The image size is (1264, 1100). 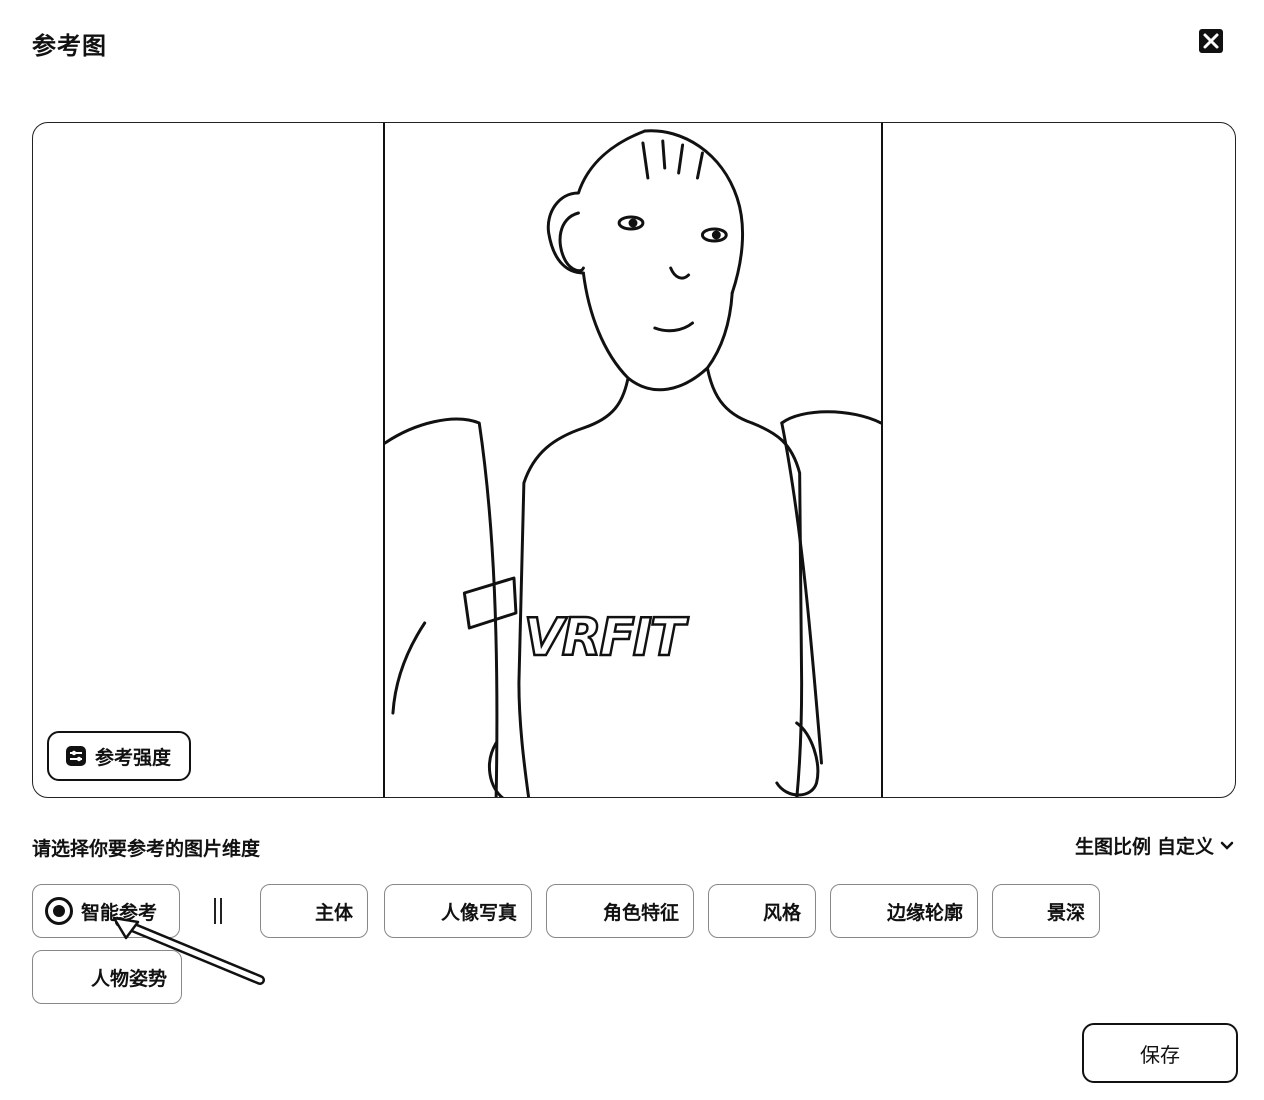 What do you see at coordinates (606, 638) in the screenshot?
I see `shirt-logo-text: VRFIT` at bounding box center [606, 638].